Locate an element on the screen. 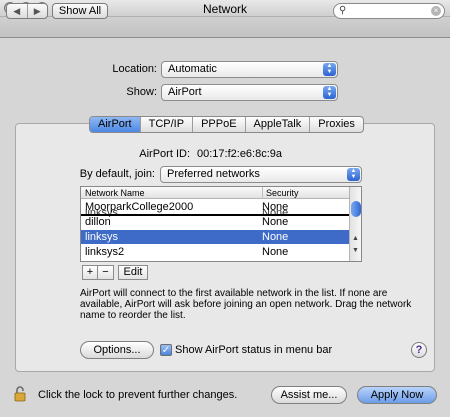 The height and width of the screenshot is (417, 450). show-all-button: Show All is located at coordinates (80, 11).